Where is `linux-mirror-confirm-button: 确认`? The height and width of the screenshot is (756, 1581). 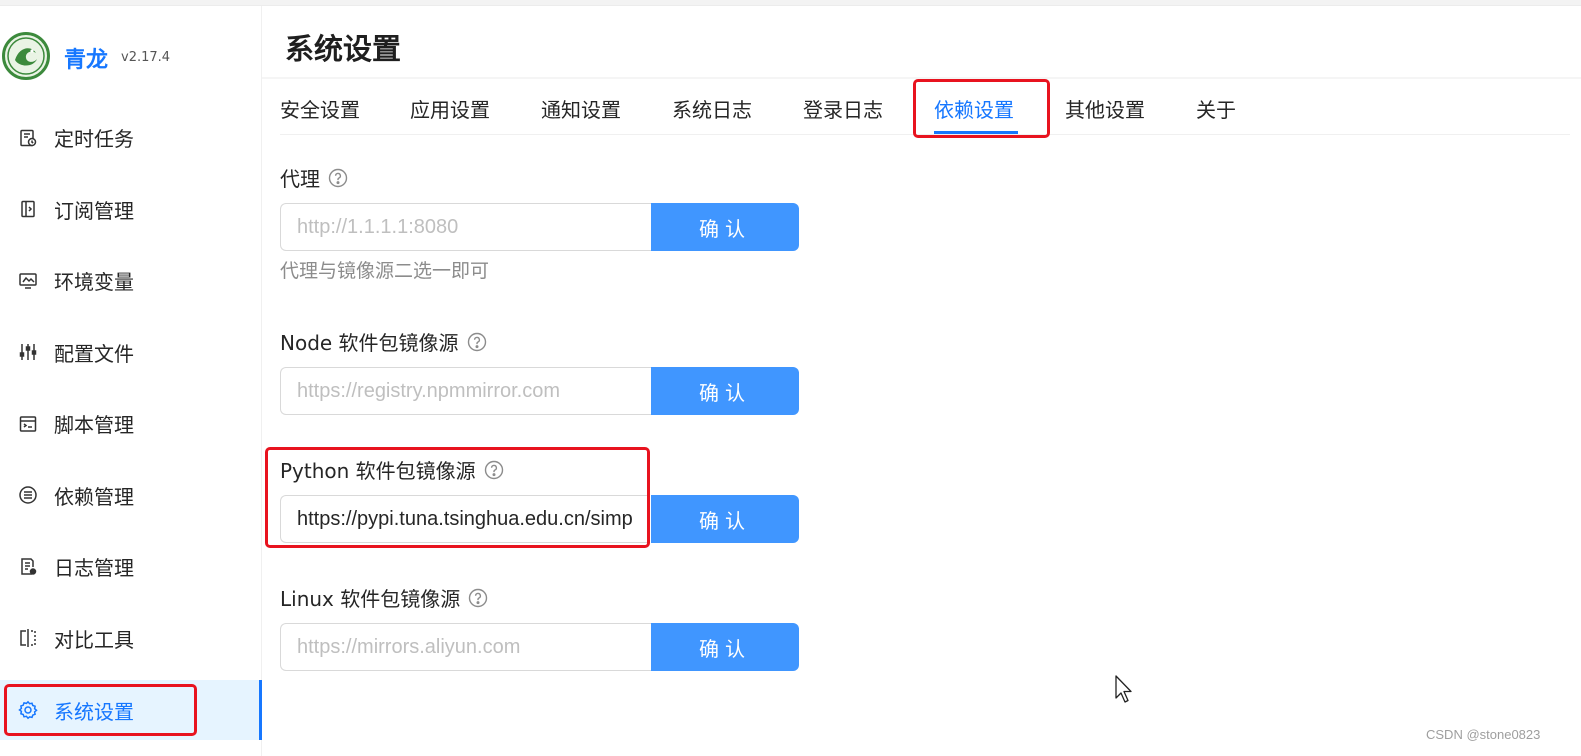 linux-mirror-confirm-button: 确认 is located at coordinates (725, 647).